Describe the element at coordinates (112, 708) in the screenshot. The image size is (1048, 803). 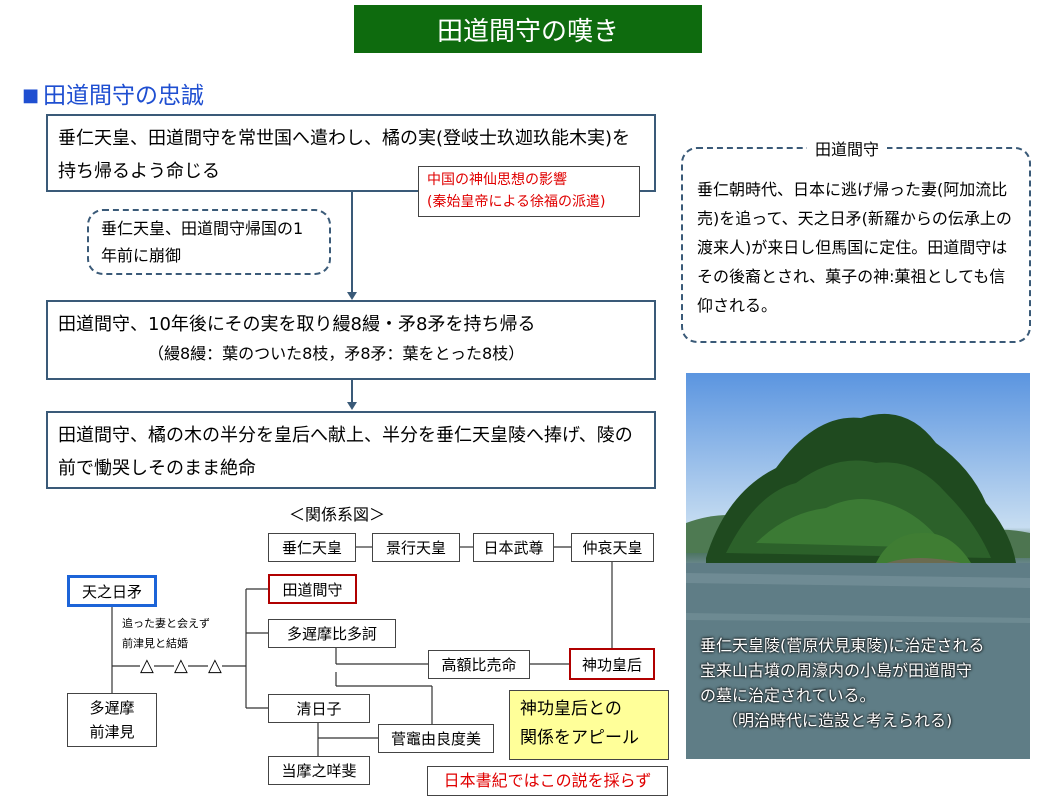
I see `node-tajima-line1: 多遅摩` at that location.